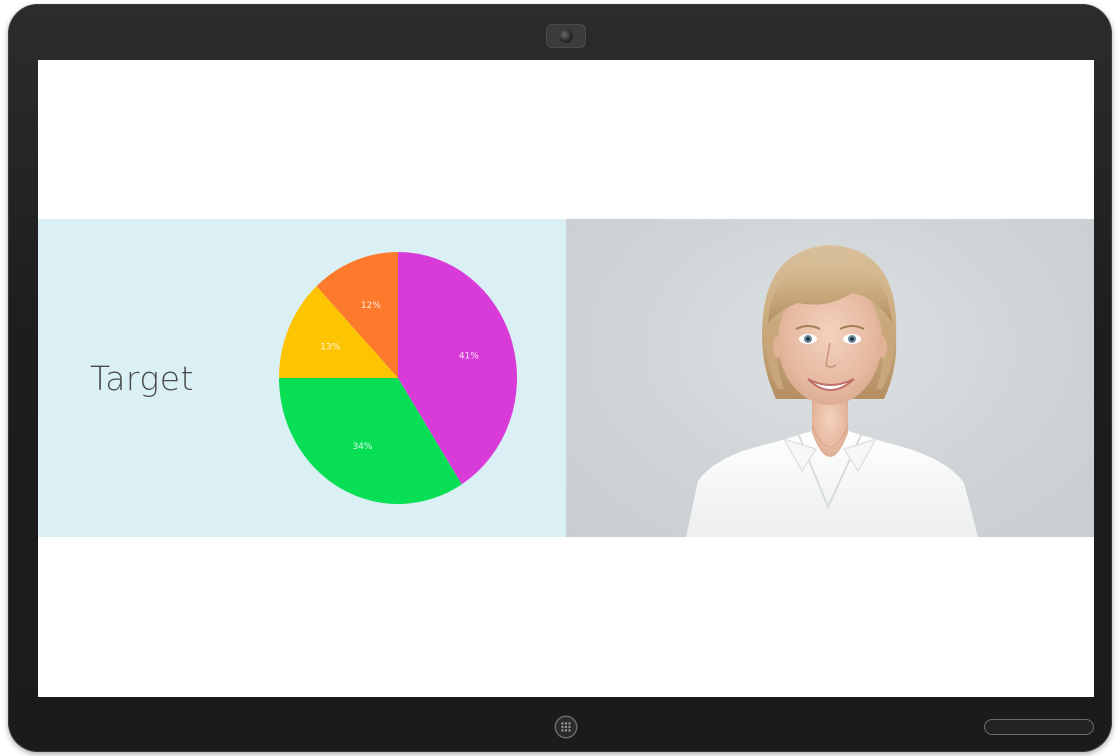 The image size is (1120, 756). What do you see at coordinates (832, 391) in the screenshot?
I see `portrait-photo` at bounding box center [832, 391].